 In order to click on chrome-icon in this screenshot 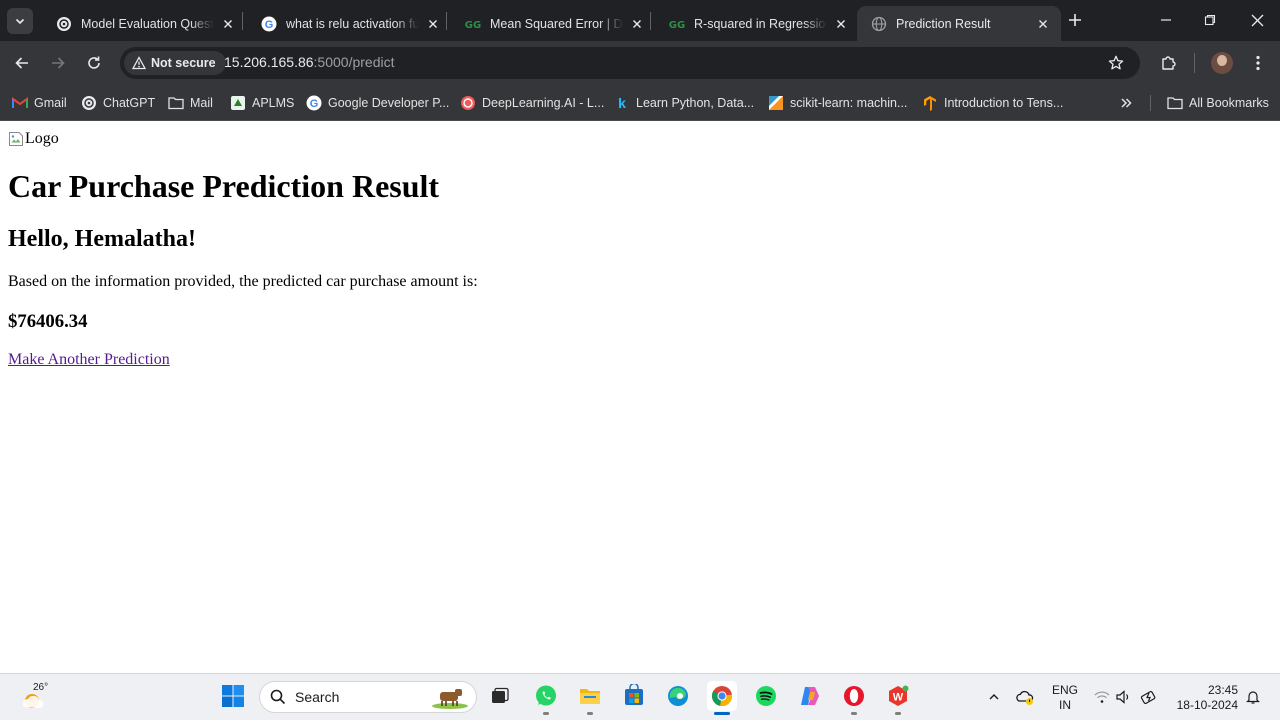, I will do `click(722, 696)`.